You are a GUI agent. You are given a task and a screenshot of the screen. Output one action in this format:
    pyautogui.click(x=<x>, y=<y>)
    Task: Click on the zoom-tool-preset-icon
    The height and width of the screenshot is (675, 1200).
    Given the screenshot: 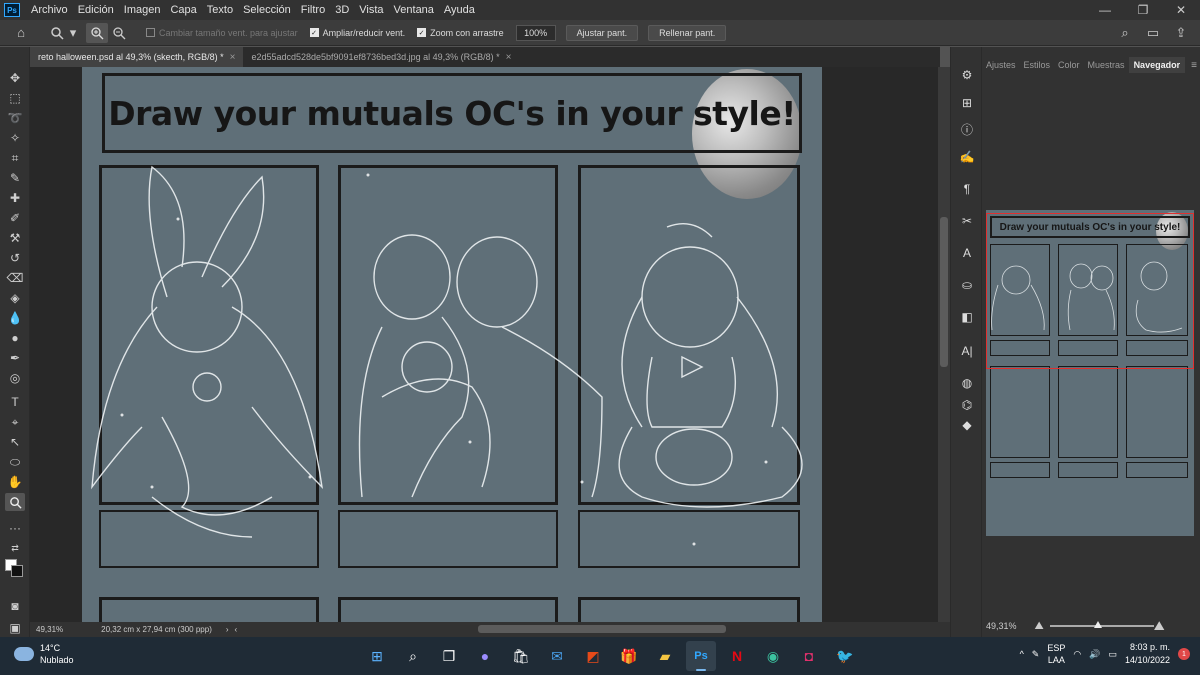 What is the action you would take?
    pyautogui.click(x=57, y=33)
    